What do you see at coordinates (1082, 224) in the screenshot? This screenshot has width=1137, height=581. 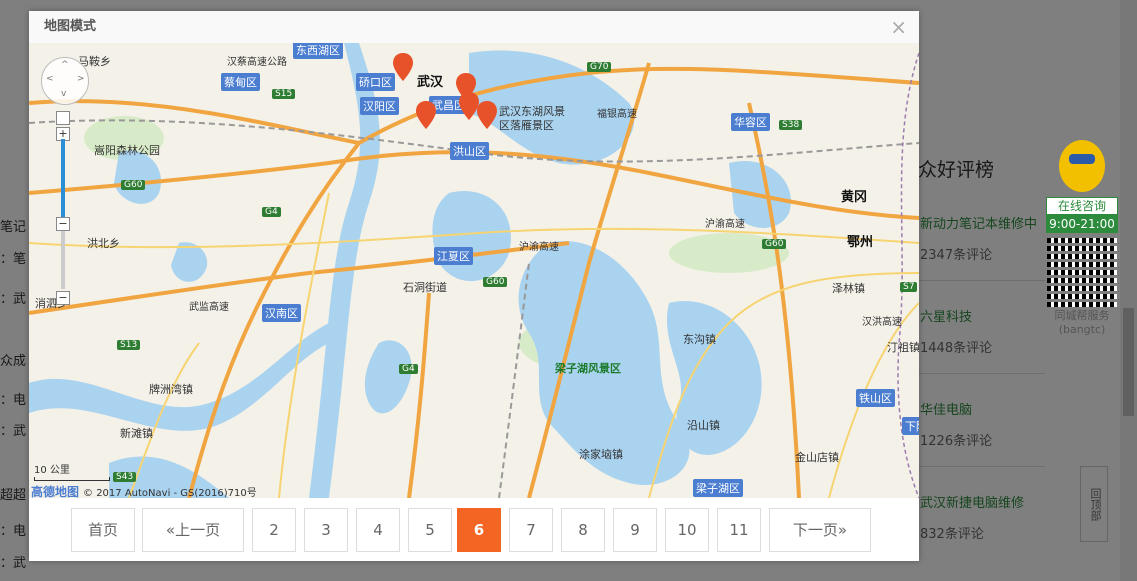 I see `service-hours: 9:00-21:00` at bounding box center [1082, 224].